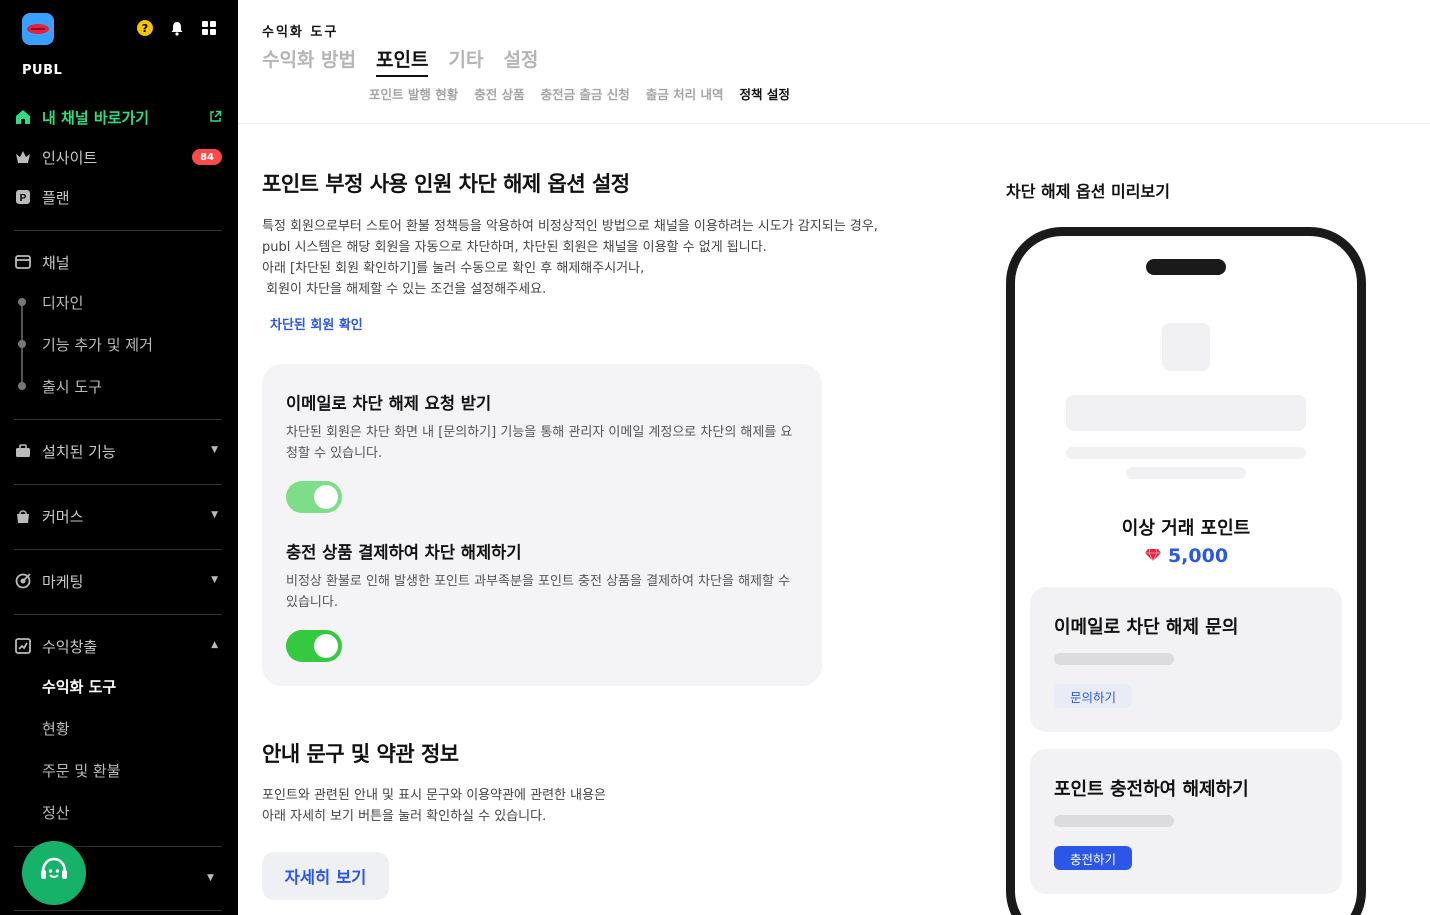  I want to click on charge-button: 충전하기, so click(1093, 858).